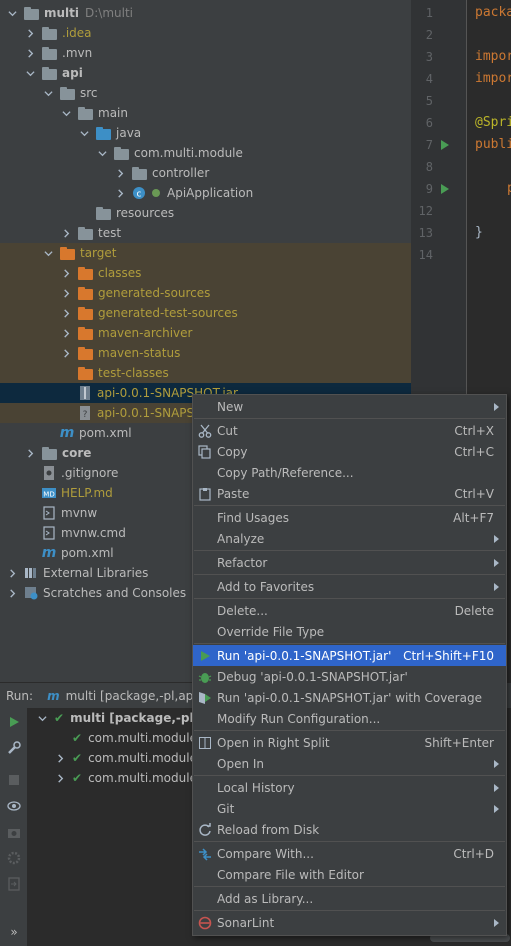 The height and width of the screenshot is (946, 511). Describe the element at coordinates (205, 133) in the screenshot. I see `tree-item-java: java` at that location.